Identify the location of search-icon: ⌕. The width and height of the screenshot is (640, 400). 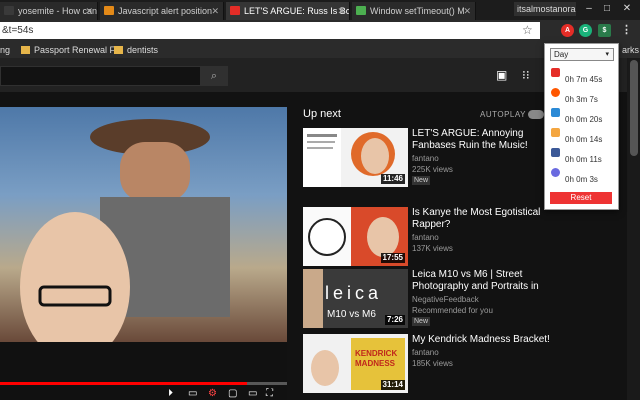
(214, 76).